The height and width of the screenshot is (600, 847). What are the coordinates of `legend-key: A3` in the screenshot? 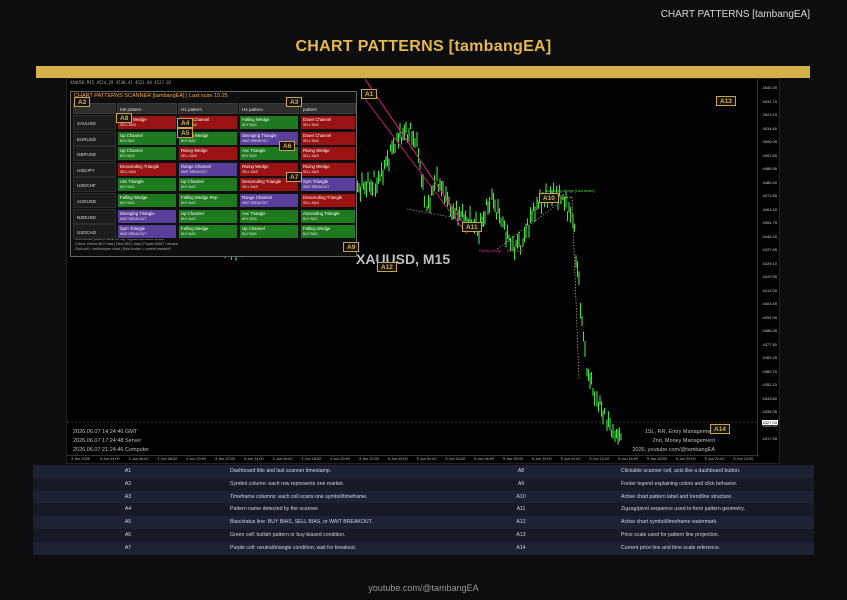 It's located at (128, 496).